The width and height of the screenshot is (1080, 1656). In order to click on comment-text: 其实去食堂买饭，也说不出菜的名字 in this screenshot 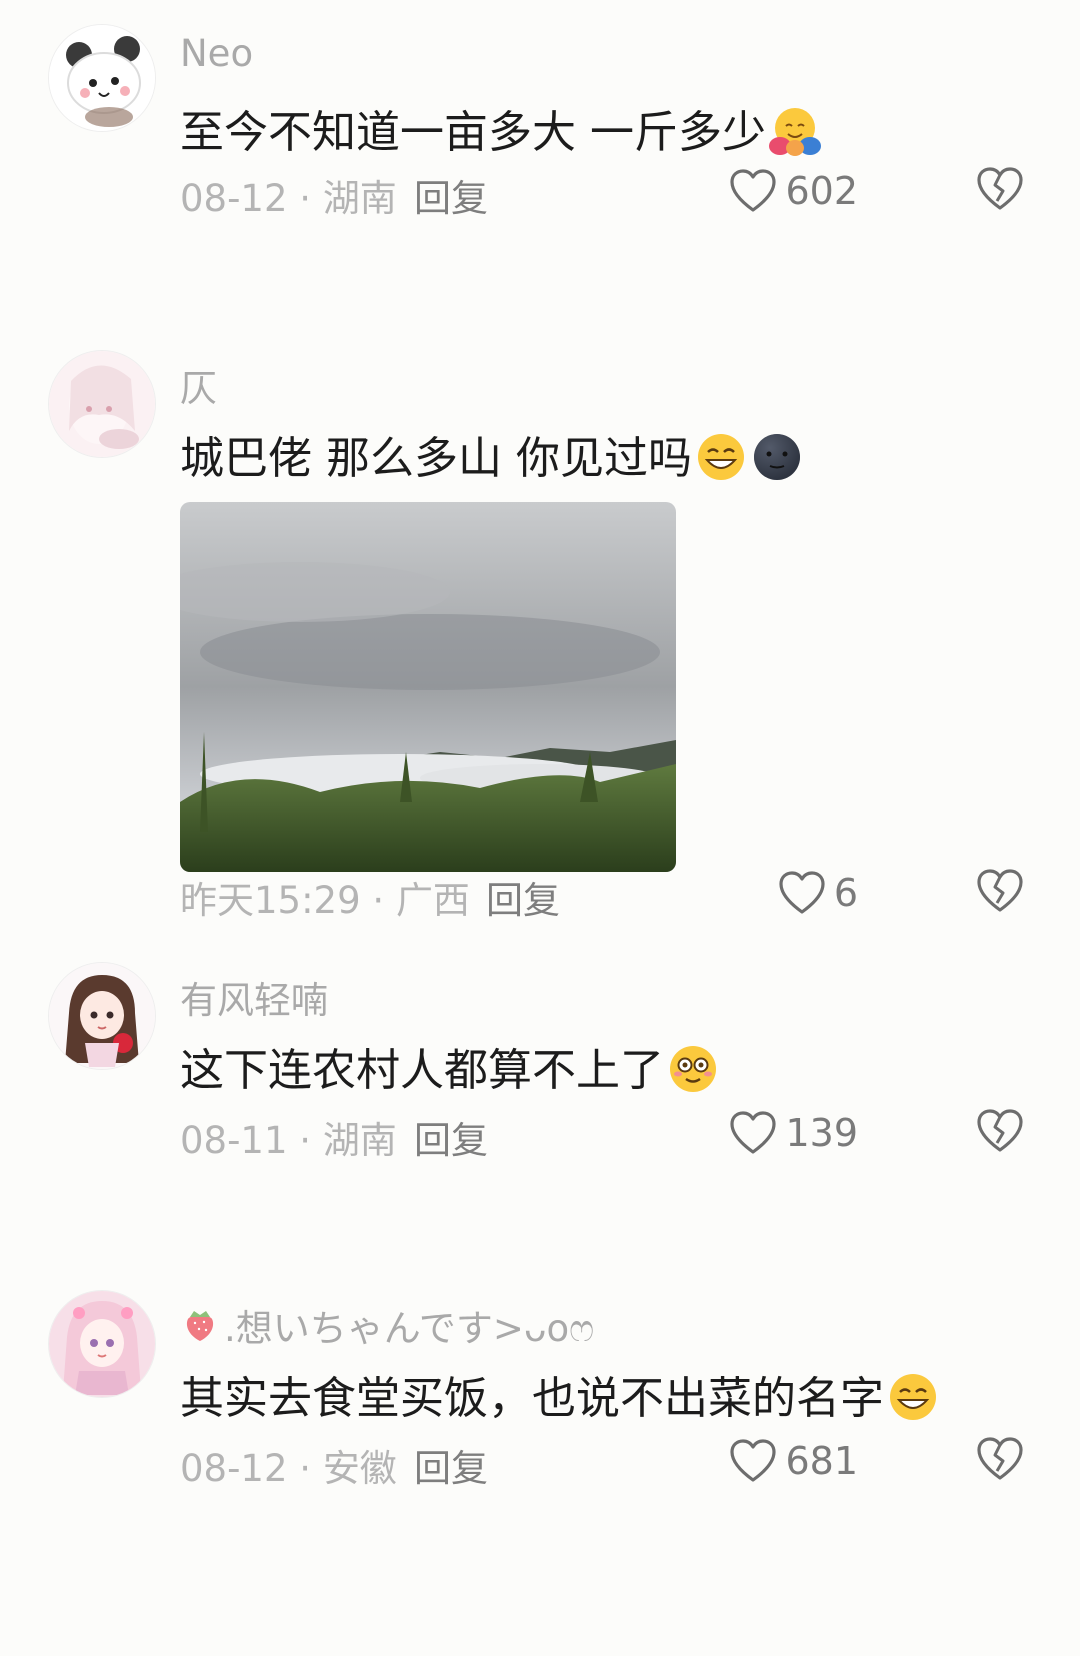, I will do `click(560, 1394)`.